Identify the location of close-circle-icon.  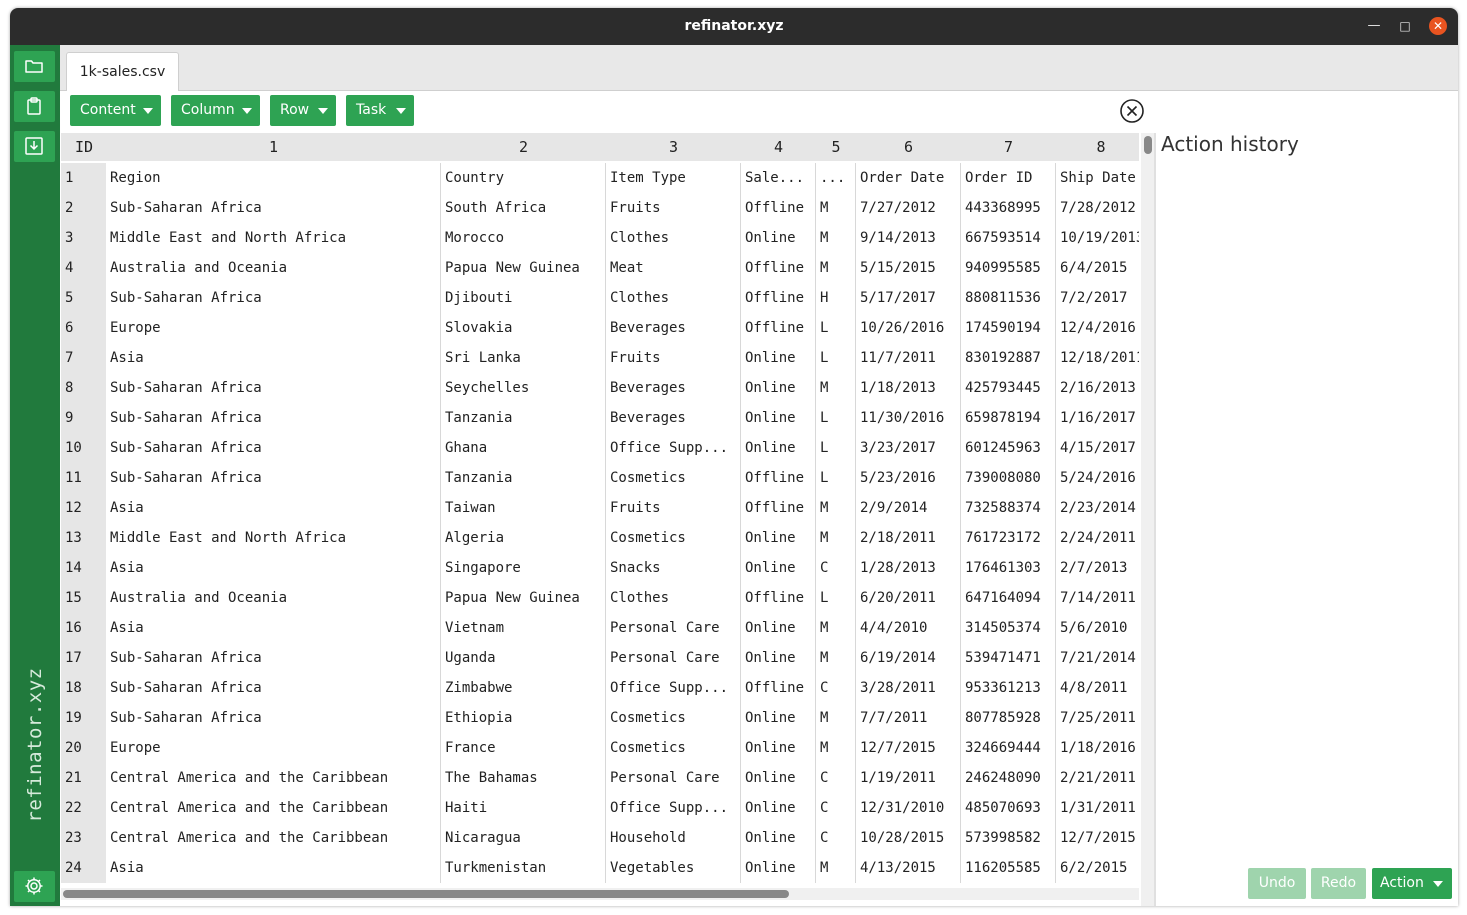
(1132, 111).